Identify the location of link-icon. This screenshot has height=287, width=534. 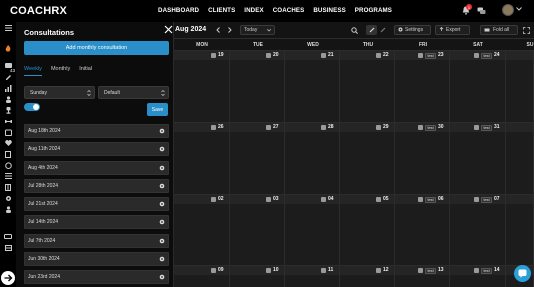
(371, 30).